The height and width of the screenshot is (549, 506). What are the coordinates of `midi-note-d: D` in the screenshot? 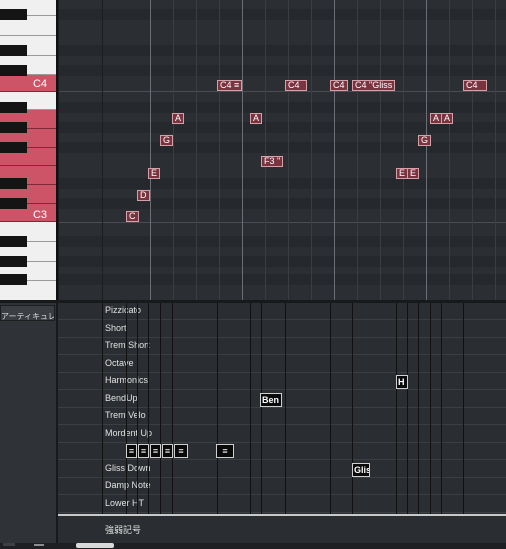 It's located at (143, 195).